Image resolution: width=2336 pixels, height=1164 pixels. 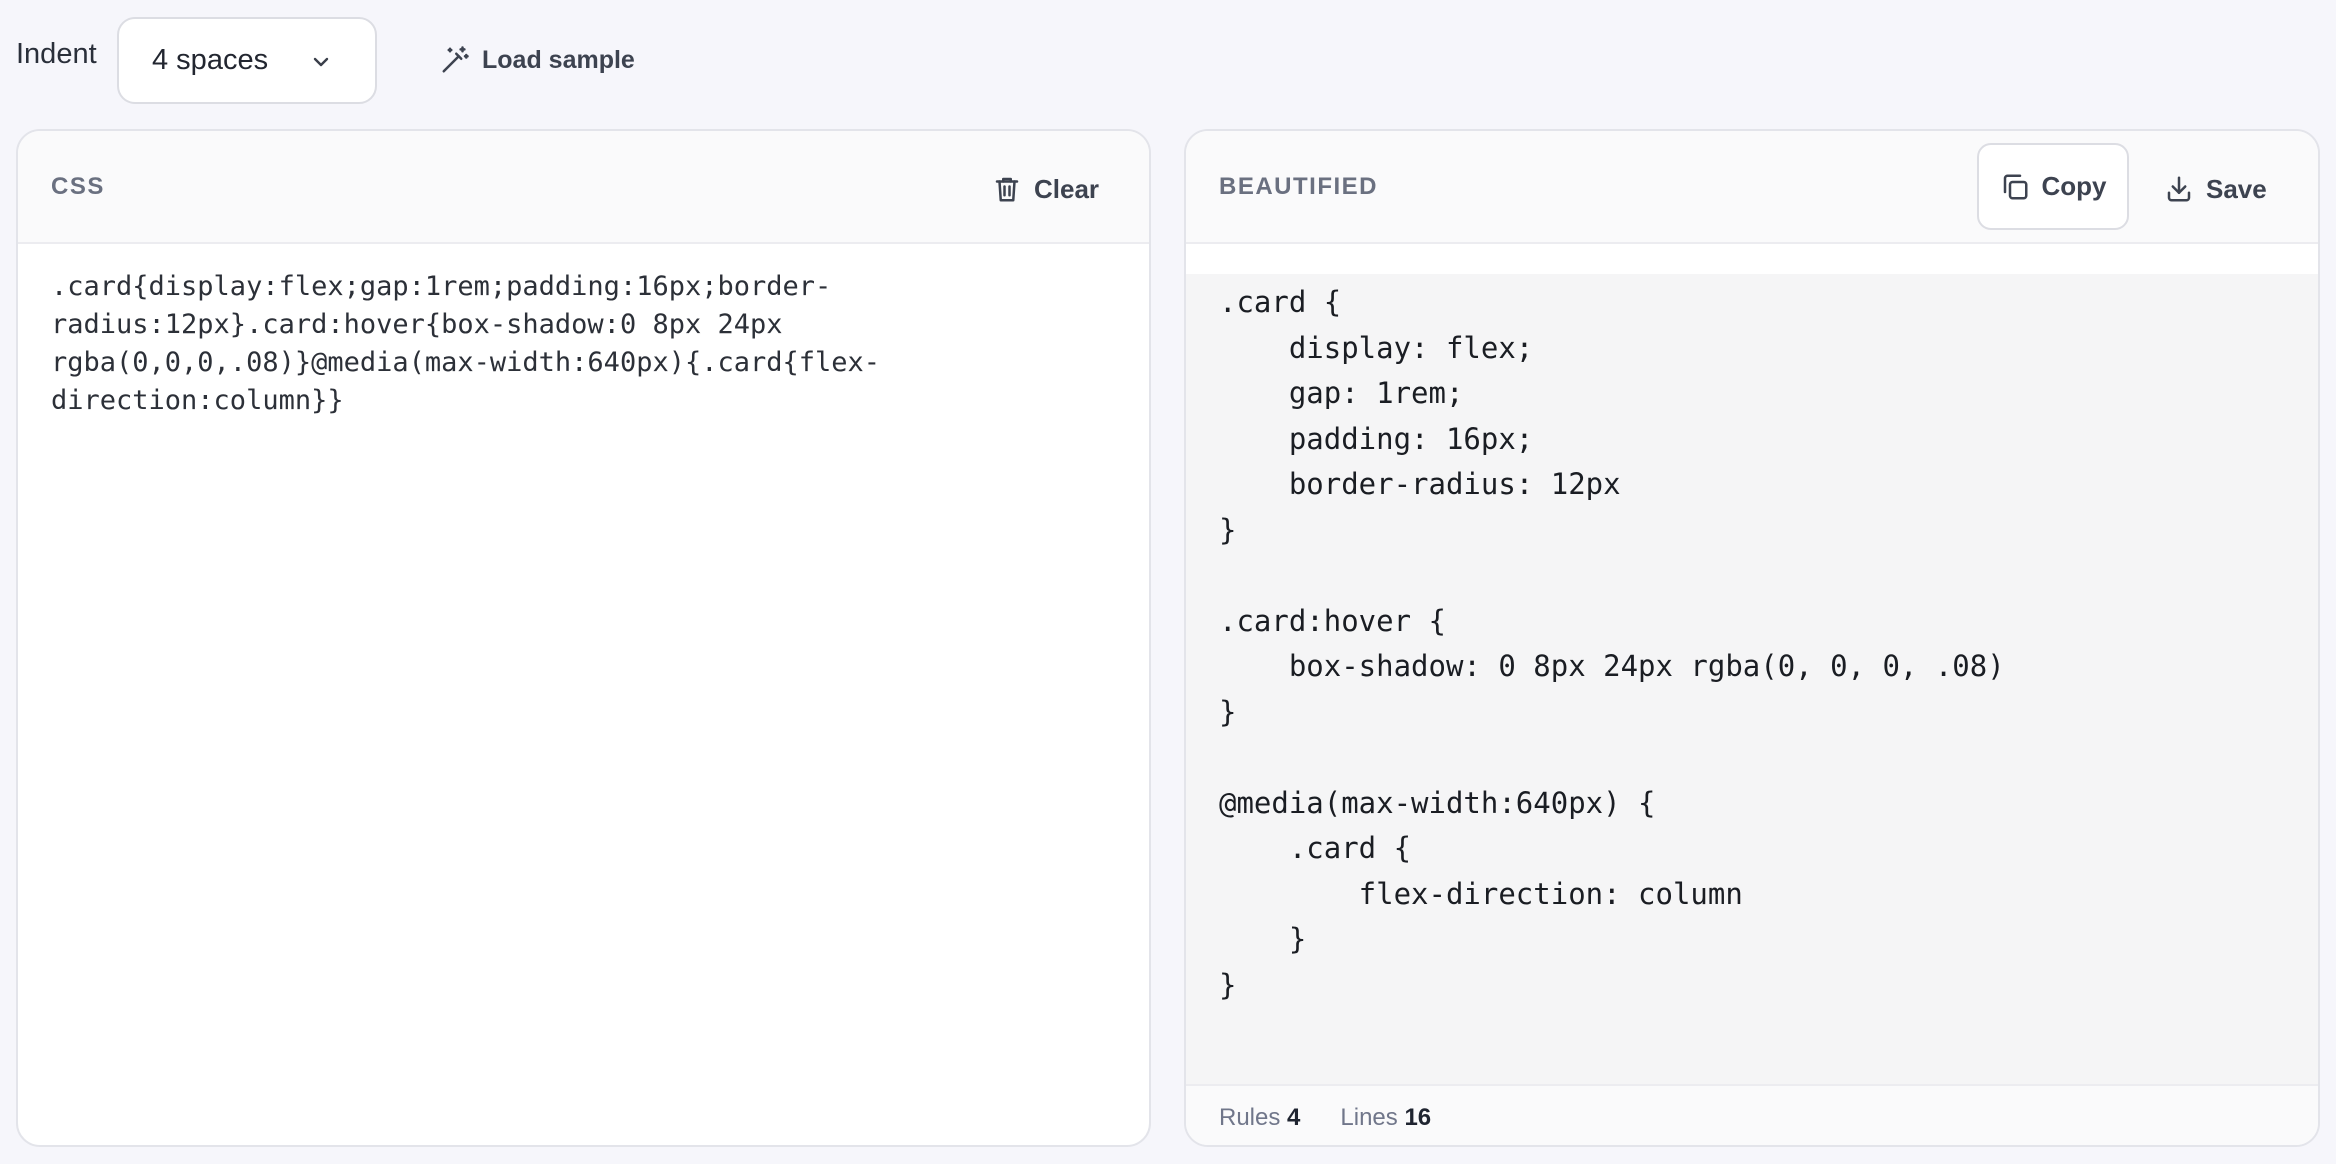 What do you see at coordinates (78, 186) in the screenshot?
I see `css-panel-title: CSS` at bounding box center [78, 186].